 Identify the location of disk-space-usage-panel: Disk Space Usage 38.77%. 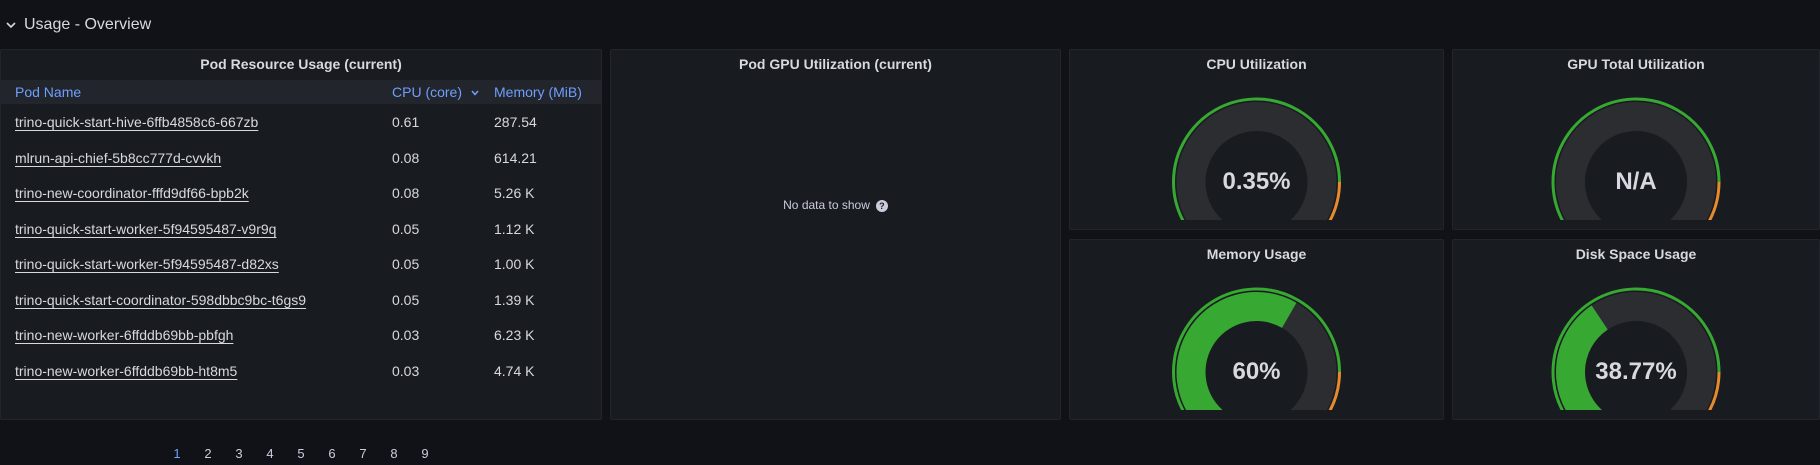
(1636, 329).